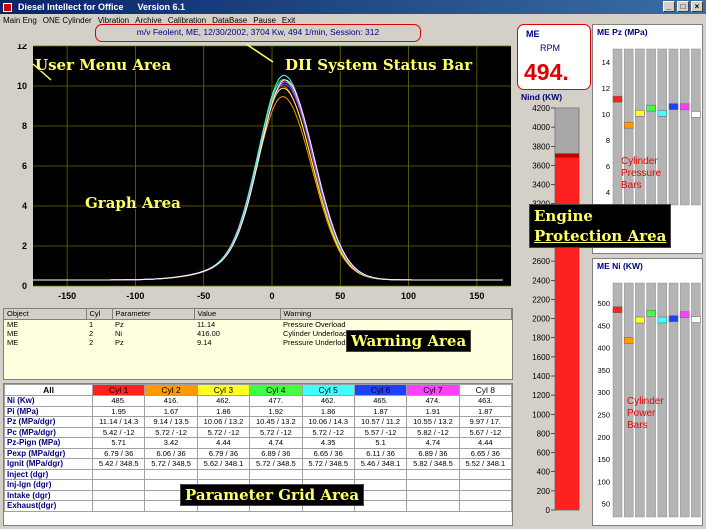 This screenshot has height=529, width=706. I want to click on warning-header-value: Value, so click(237, 314).